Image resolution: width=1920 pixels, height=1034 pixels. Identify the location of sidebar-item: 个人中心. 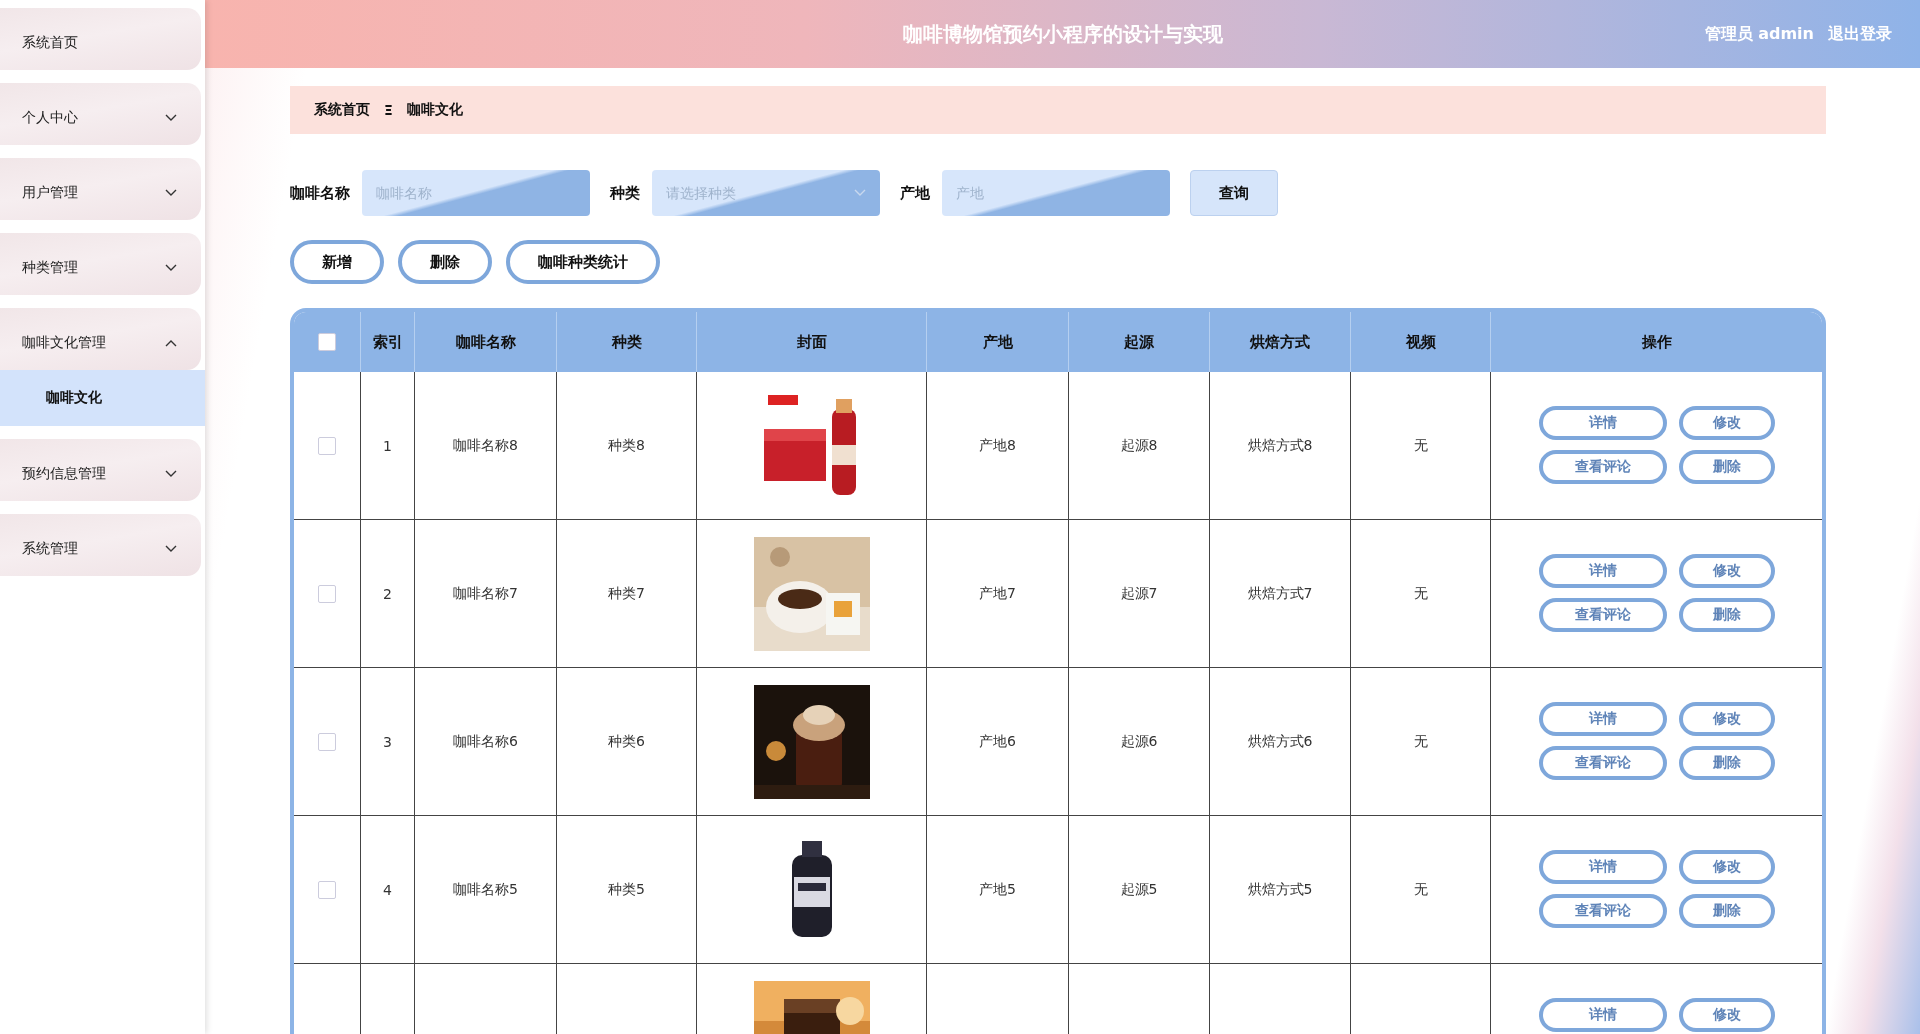
(100, 114).